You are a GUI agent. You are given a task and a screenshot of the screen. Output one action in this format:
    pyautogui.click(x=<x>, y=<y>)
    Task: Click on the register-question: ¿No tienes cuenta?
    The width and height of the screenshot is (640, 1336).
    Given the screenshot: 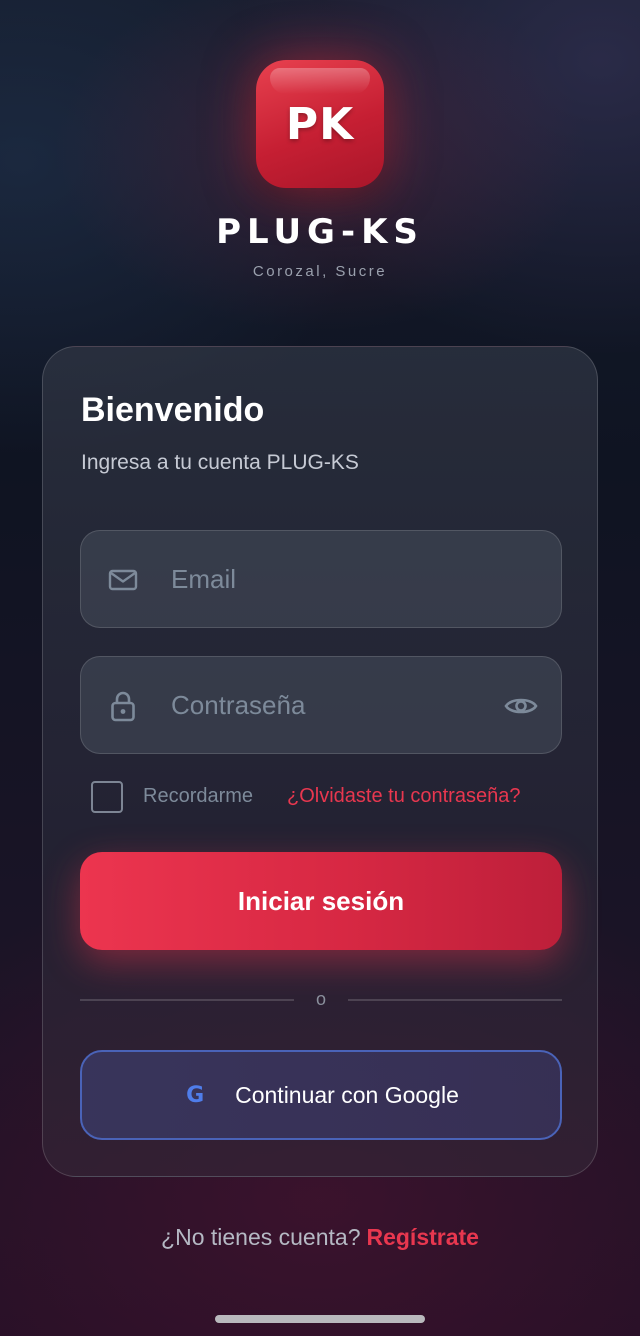 What is the action you would take?
    pyautogui.click(x=261, y=1237)
    